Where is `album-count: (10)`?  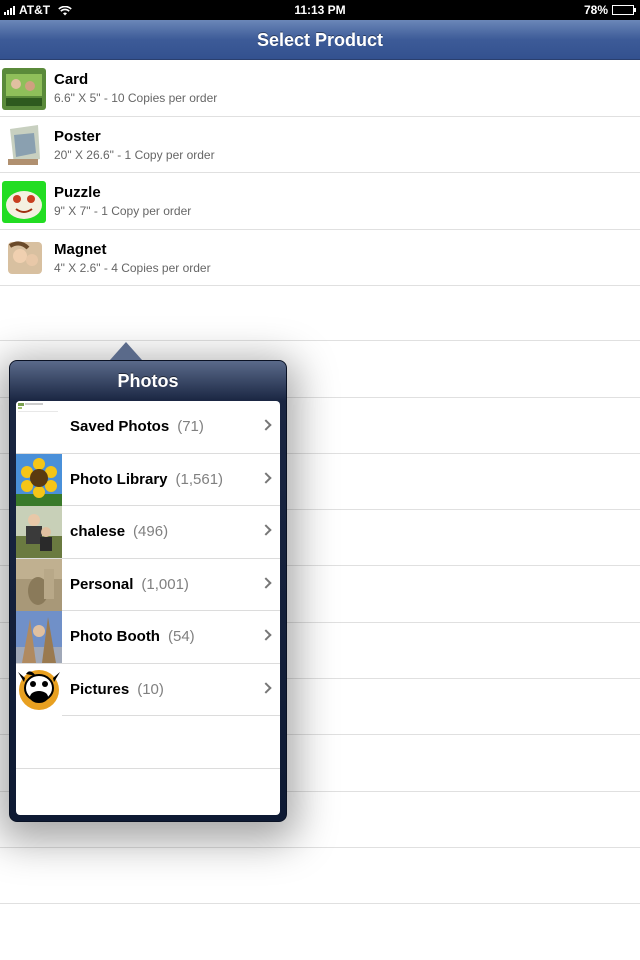
album-count: (10) is located at coordinates (150, 689).